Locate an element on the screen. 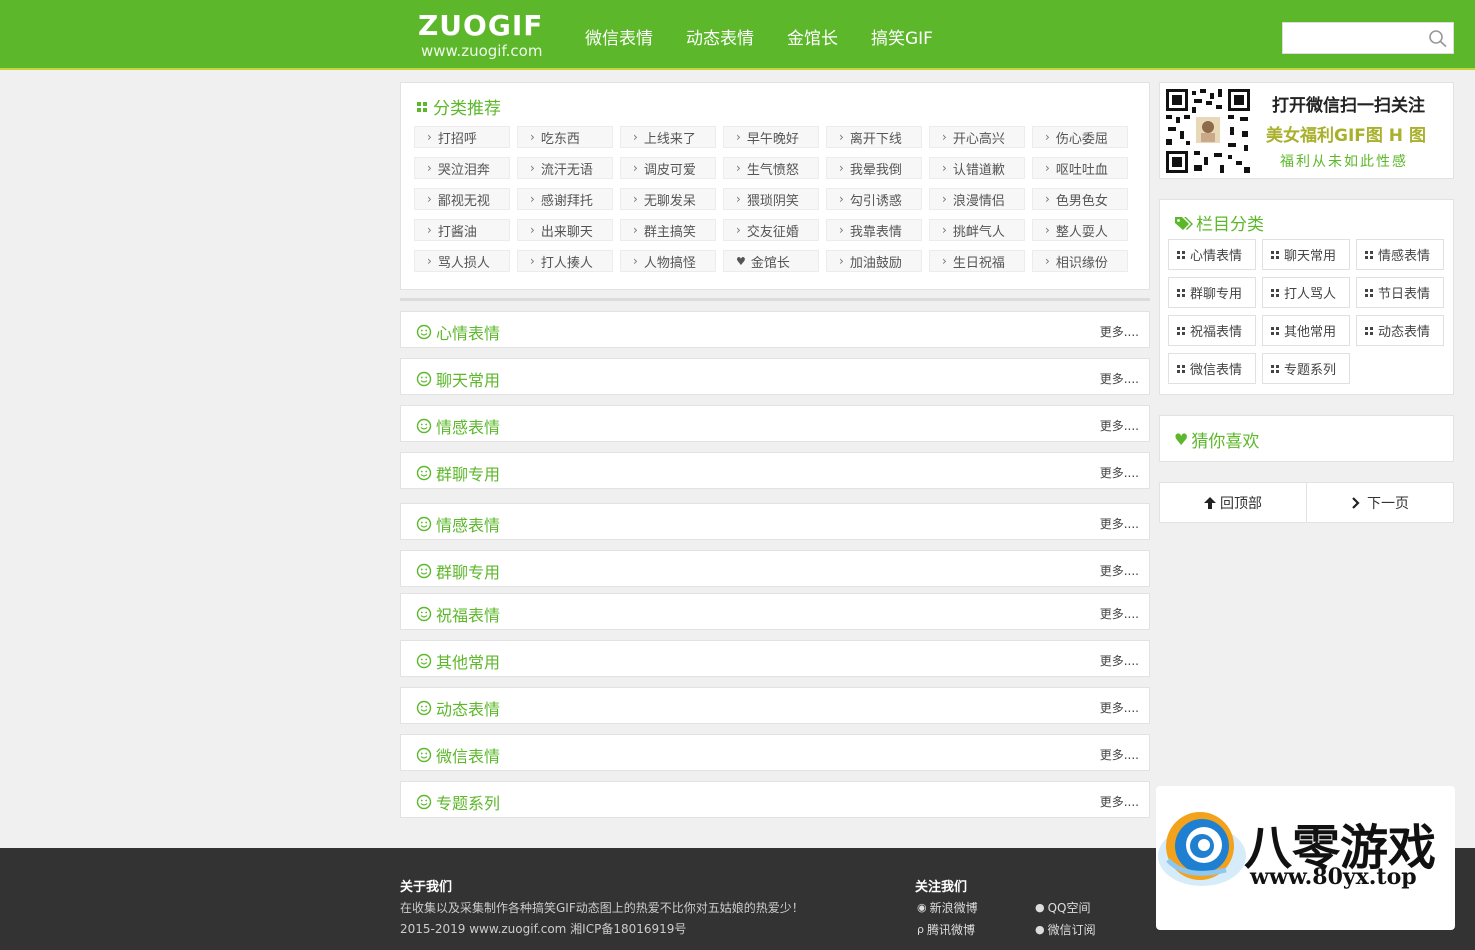  column-item: 其他常用 is located at coordinates (1306, 330).